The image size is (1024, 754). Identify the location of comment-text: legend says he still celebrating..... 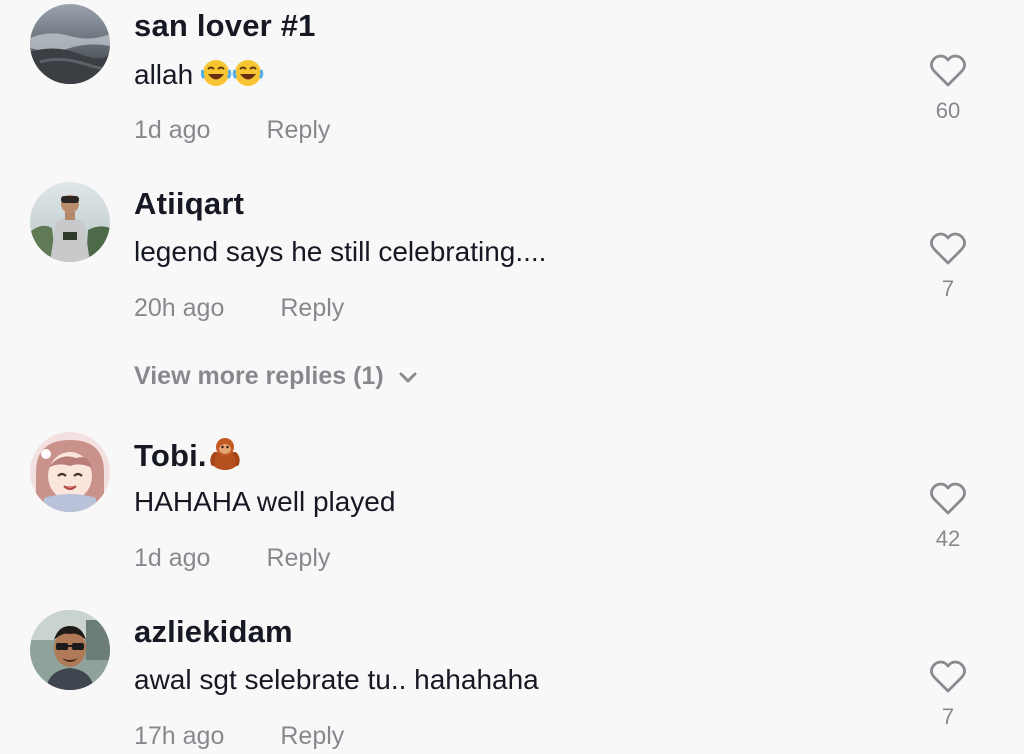
(340, 251).